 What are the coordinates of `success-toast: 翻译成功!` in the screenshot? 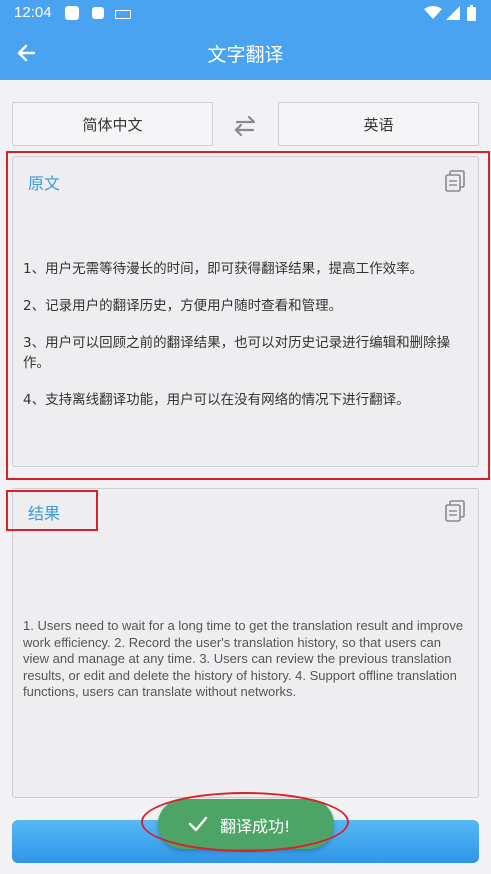 It's located at (246, 824).